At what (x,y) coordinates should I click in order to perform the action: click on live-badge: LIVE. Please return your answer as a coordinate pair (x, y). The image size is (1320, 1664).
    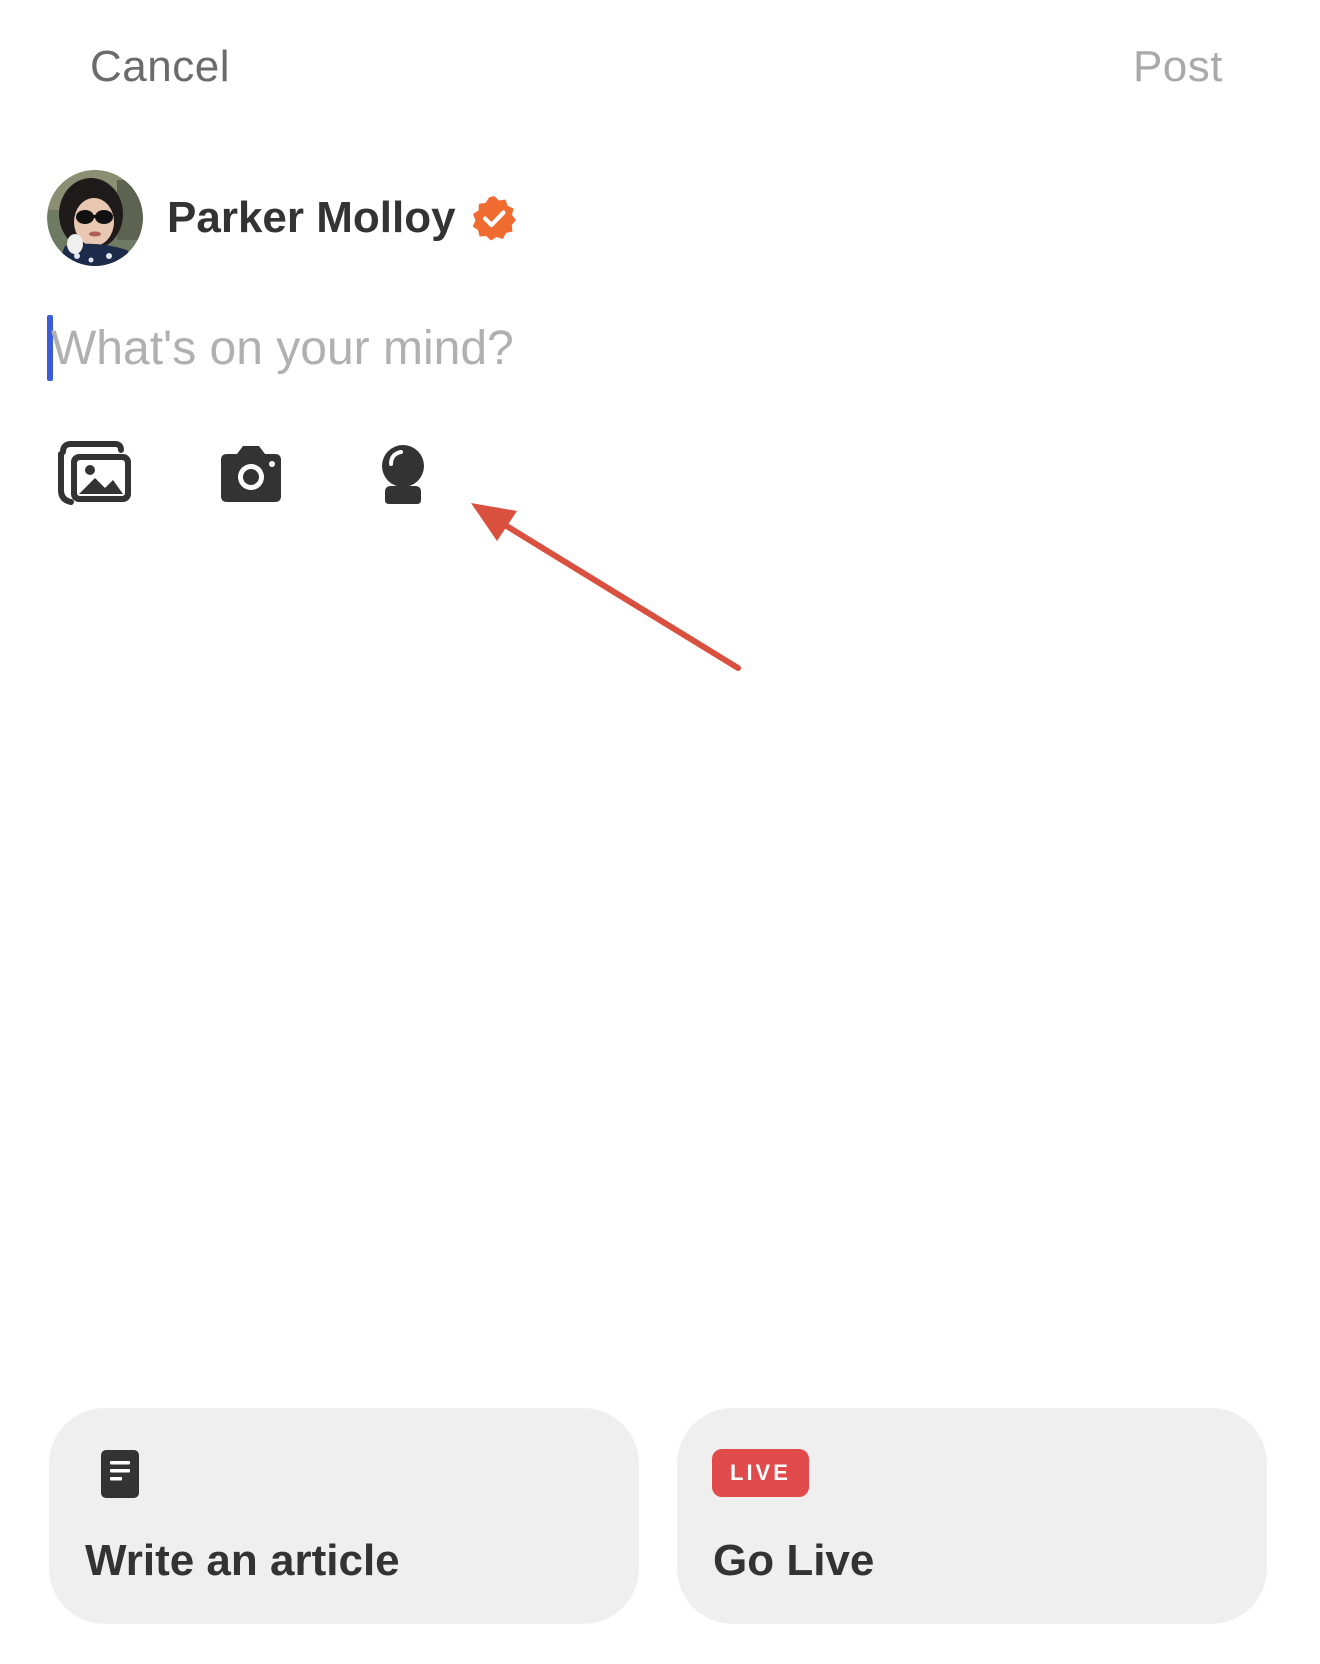
    Looking at the image, I should click on (760, 1473).